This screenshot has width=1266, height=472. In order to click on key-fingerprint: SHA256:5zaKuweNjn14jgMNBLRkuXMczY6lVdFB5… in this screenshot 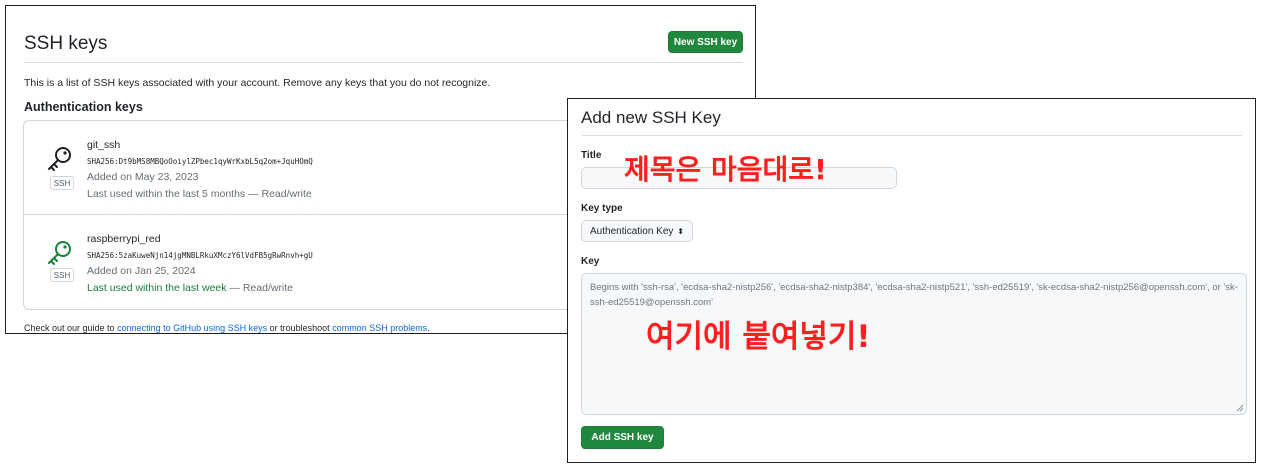, I will do `click(200, 255)`.